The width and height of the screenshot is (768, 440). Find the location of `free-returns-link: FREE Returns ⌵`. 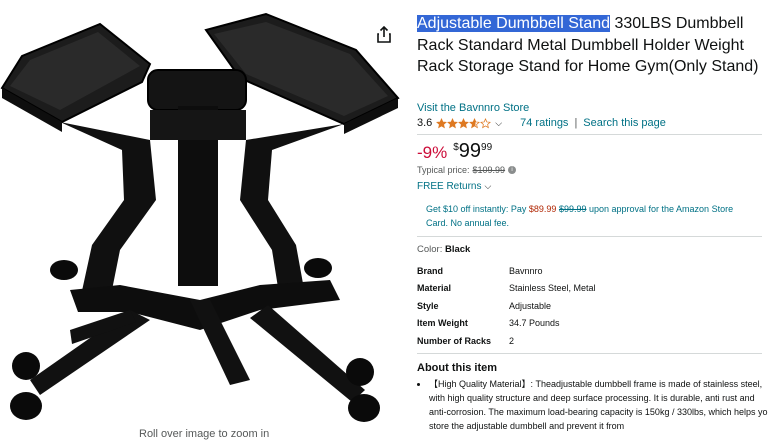

free-returns-link: FREE Returns ⌵ is located at coordinates (454, 186).